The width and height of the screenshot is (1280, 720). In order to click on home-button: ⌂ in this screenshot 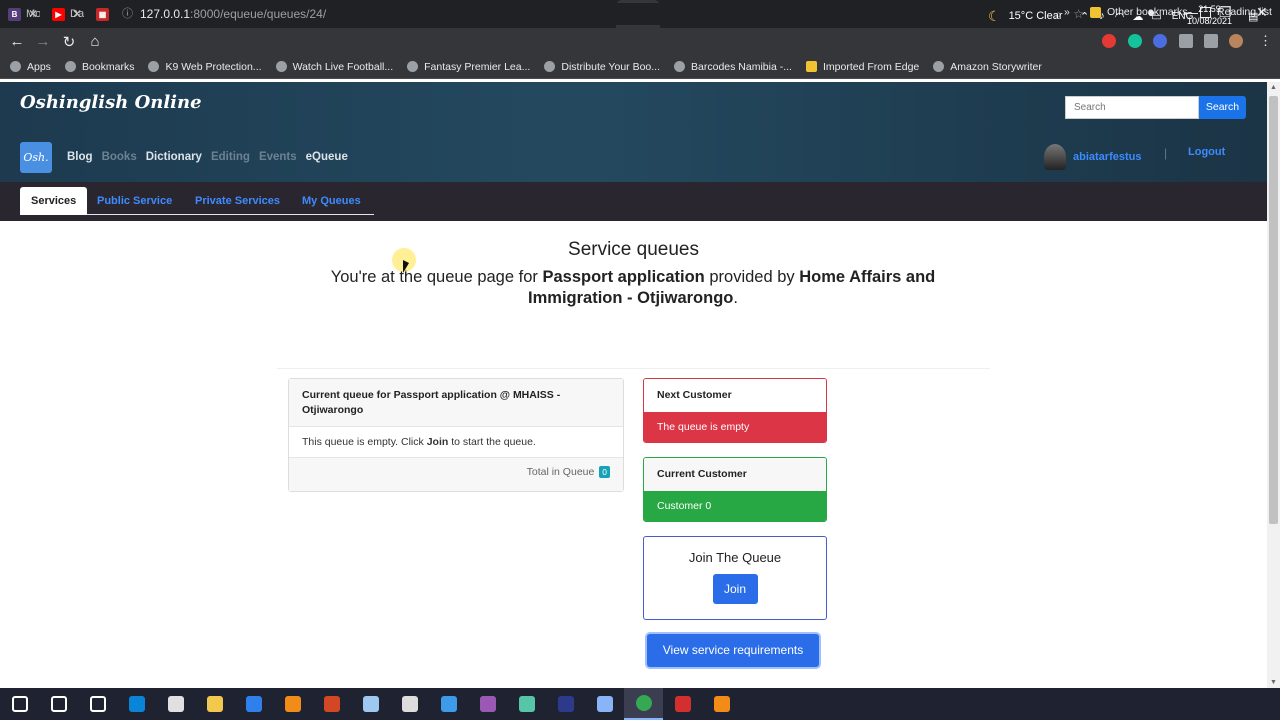, I will do `click(95, 41)`.